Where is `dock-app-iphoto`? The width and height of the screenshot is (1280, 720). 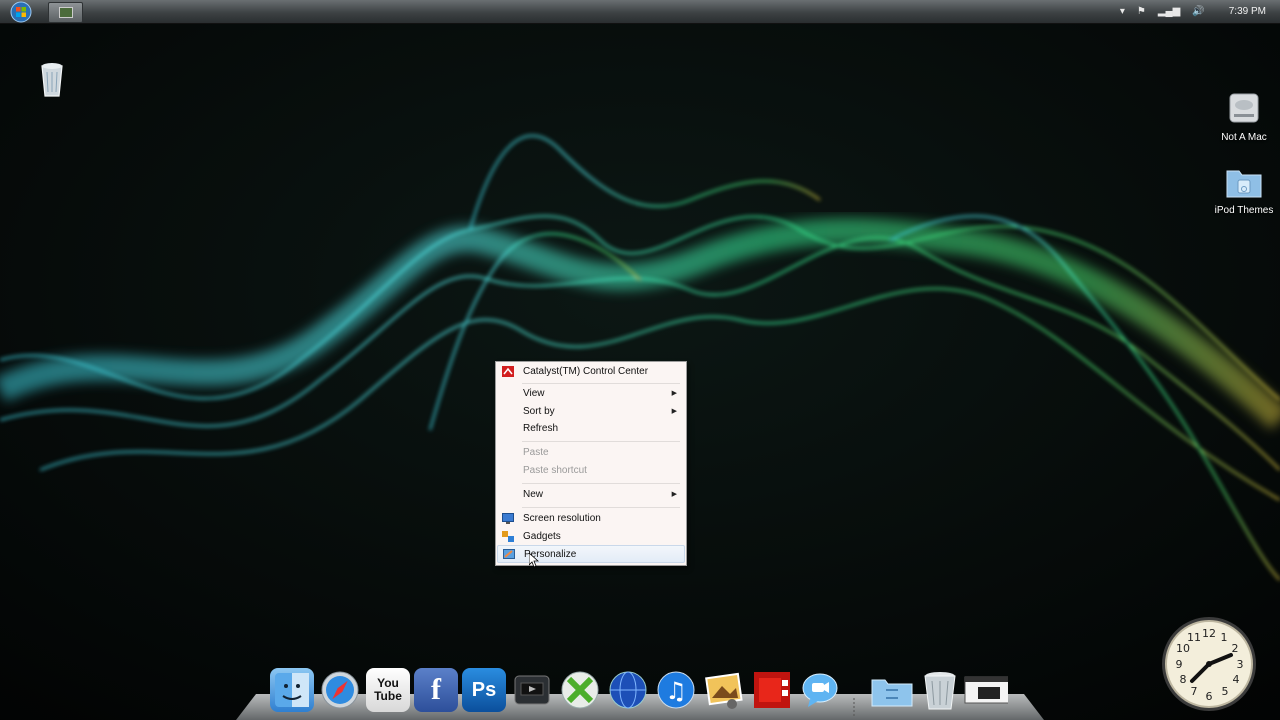 dock-app-iphoto is located at coordinates (724, 690).